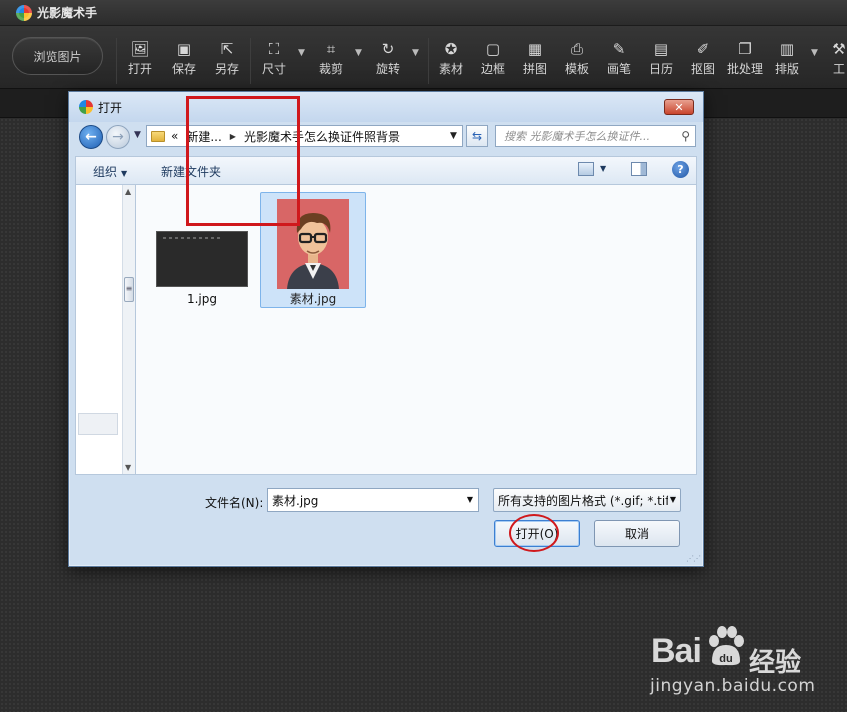  I want to click on batch-button: ❐ 批处理, so click(745, 60).